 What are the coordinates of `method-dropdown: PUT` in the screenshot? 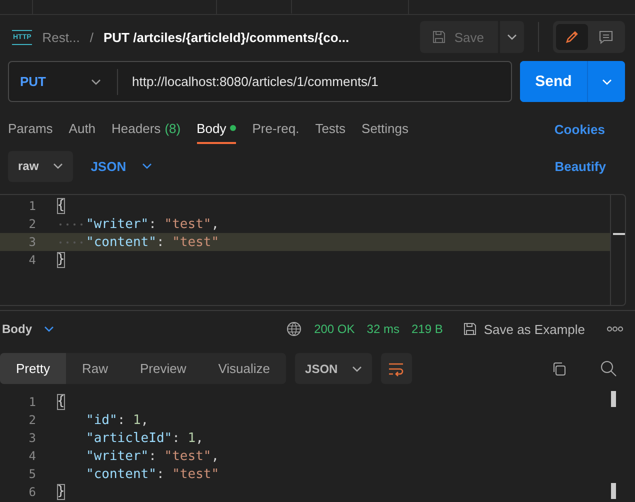 It's located at (63, 81).